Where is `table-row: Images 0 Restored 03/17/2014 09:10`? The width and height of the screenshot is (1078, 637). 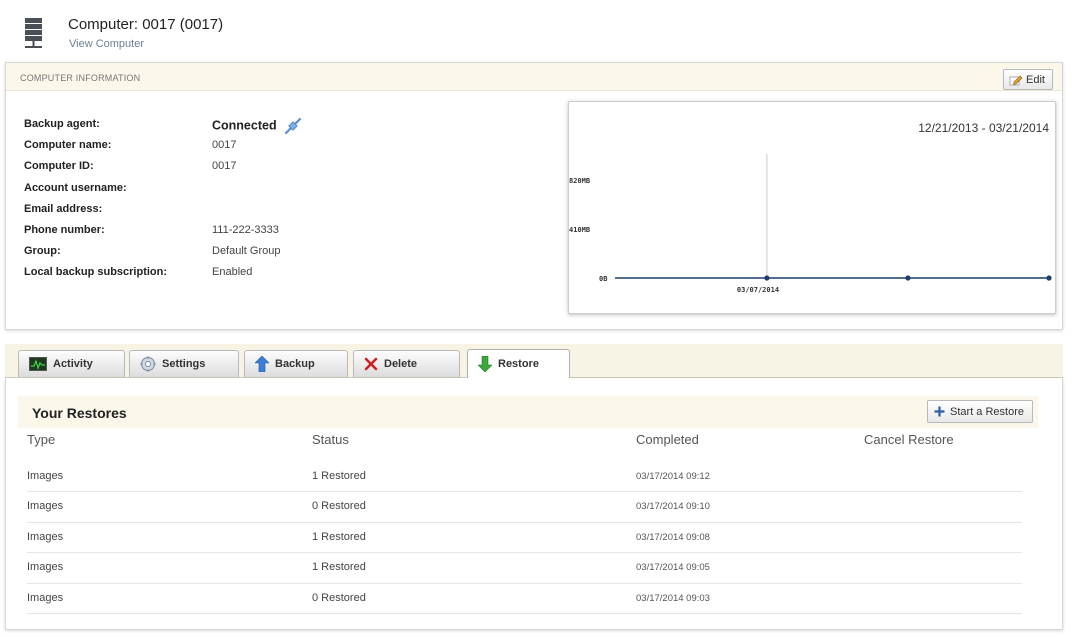 table-row: Images 0 Restored 03/17/2014 09:10 is located at coordinates (524, 507).